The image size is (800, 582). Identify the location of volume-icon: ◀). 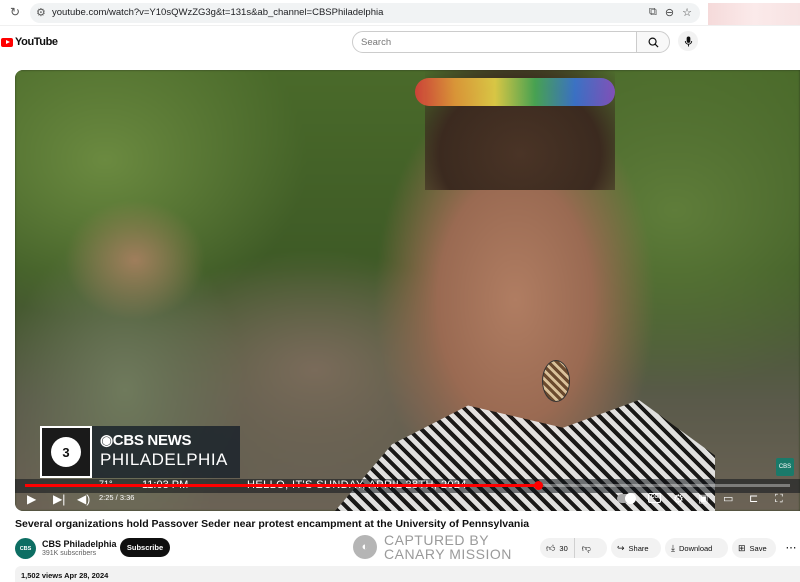
(83, 499).